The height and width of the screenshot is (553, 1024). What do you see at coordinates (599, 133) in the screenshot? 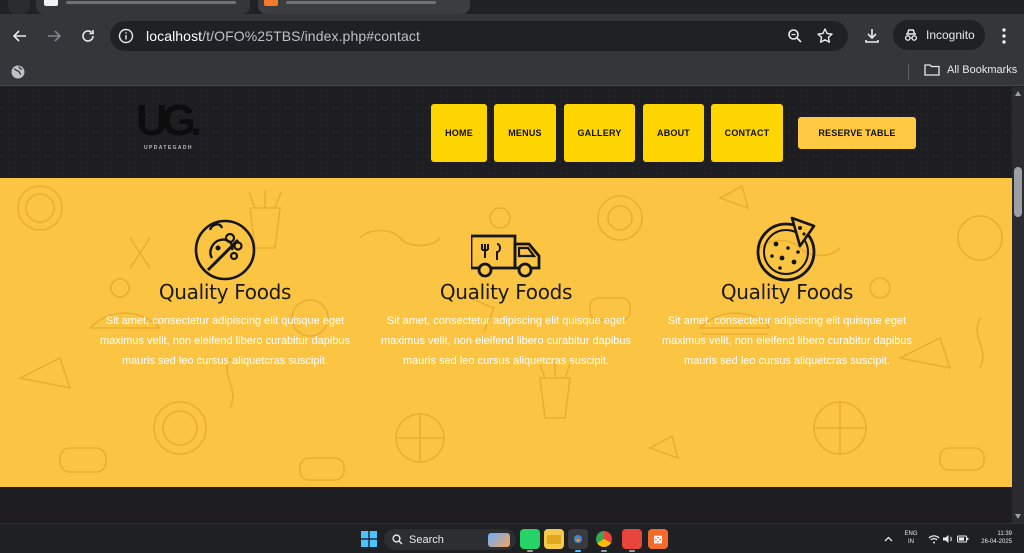
I see `nav-gallery: GALLERY` at bounding box center [599, 133].